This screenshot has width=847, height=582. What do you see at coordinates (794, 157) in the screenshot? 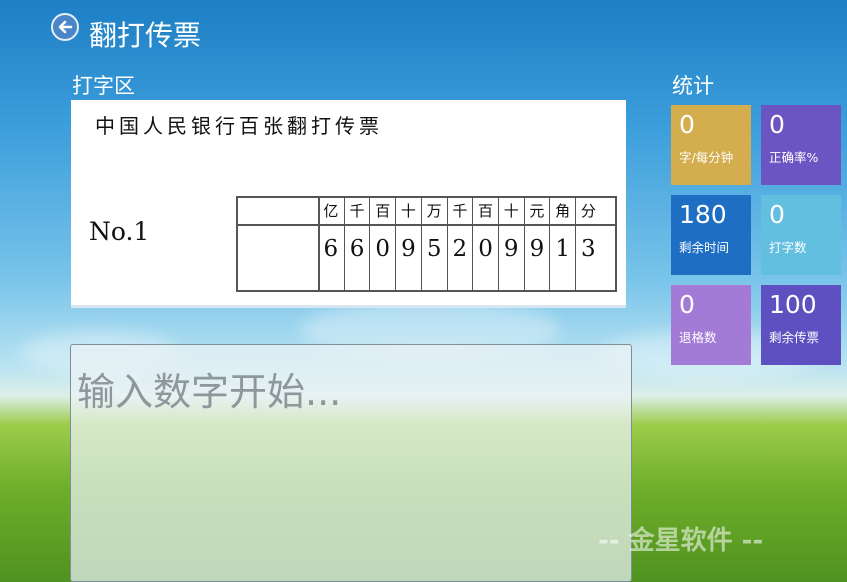
I see `stat-label: 正确率%` at bounding box center [794, 157].